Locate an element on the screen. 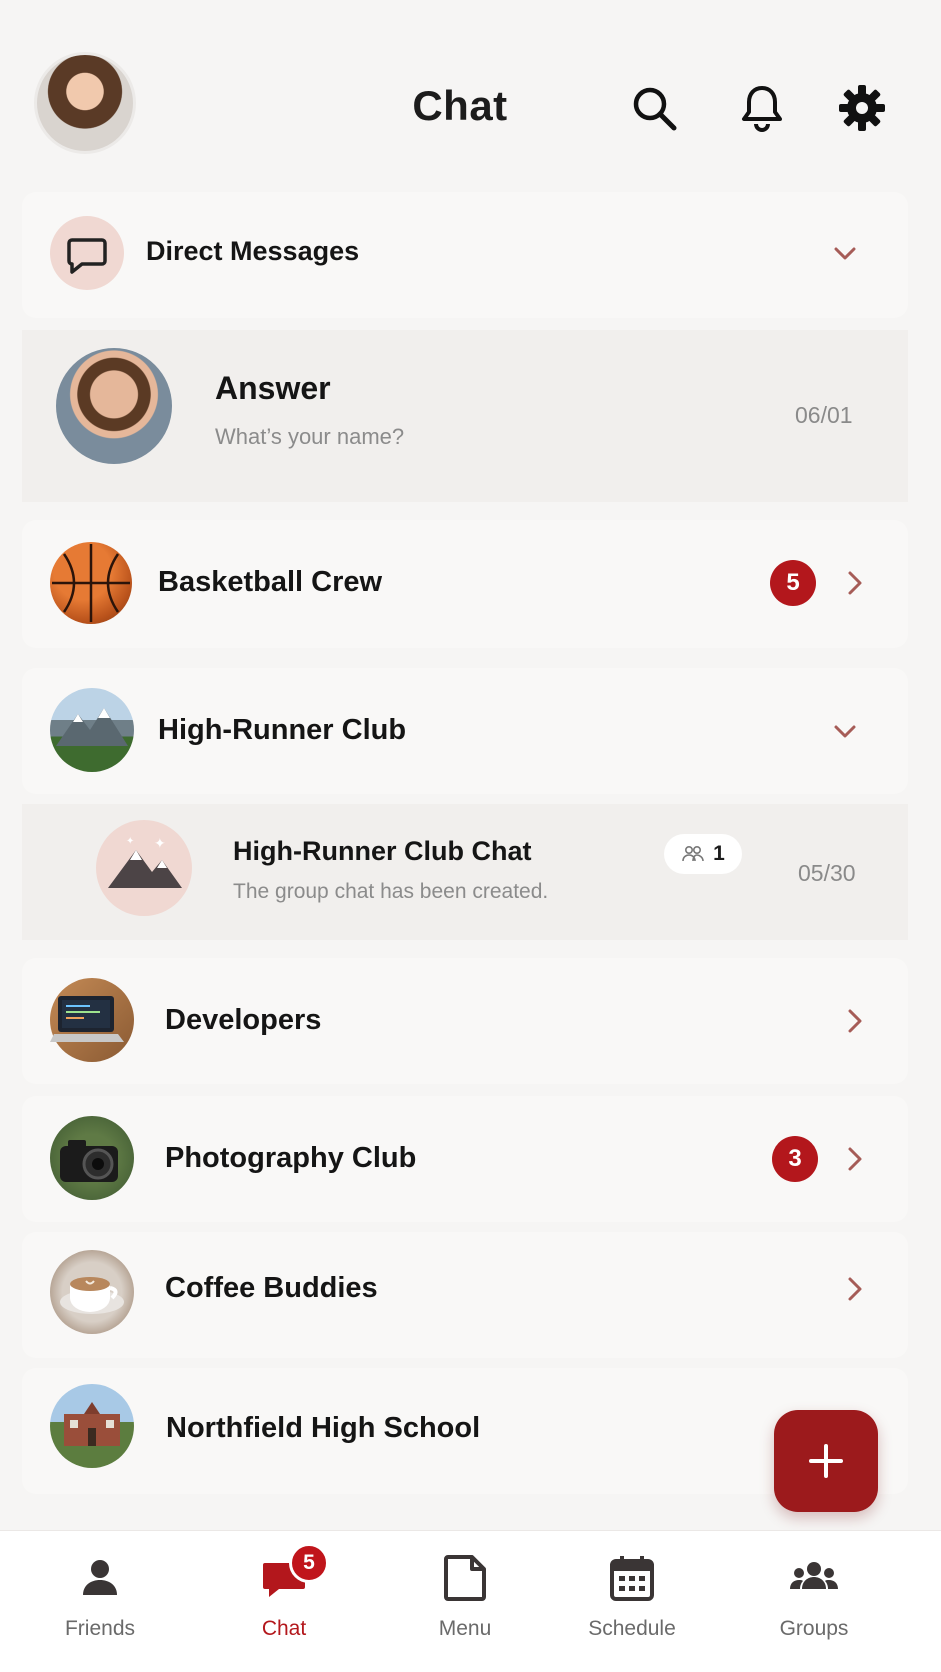 The width and height of the screenshot is (941, 1672). tab-menu: Menu is located at coordinates (465, 1608).